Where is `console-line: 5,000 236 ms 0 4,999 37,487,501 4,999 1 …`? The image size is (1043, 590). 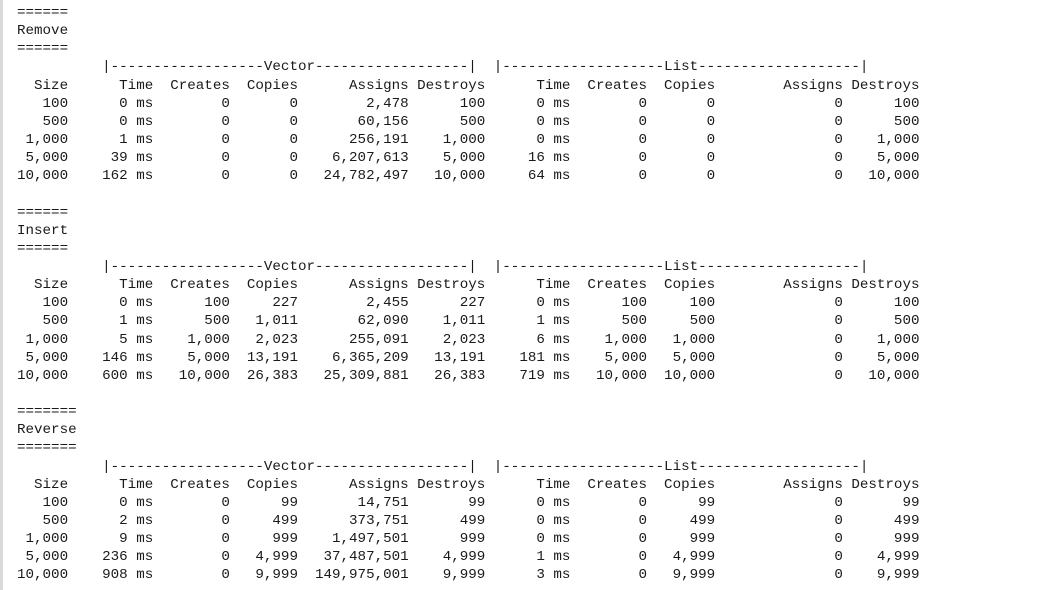 console-line: 5,000 236 ms 0 4,999 37,487,501 4,999 1 … is located at coordinates (468, 557).